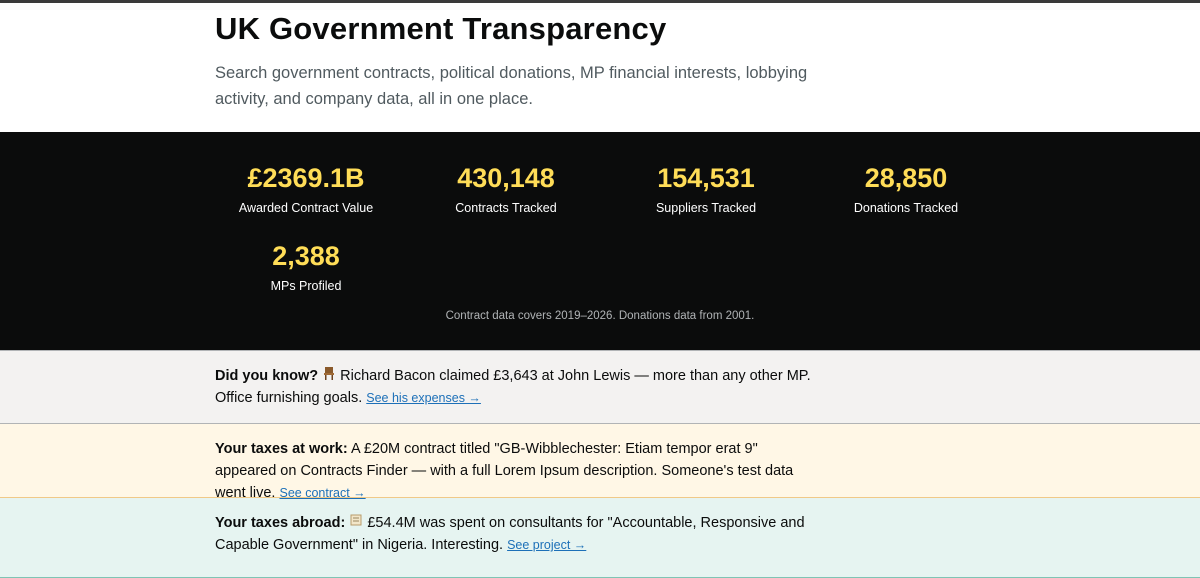 The height and width of the screenshot is (578, 1200). Describe the element at coordinates (306, 208) in the screenshot. I see `stat-label: Awarded Contract Value` at that location.